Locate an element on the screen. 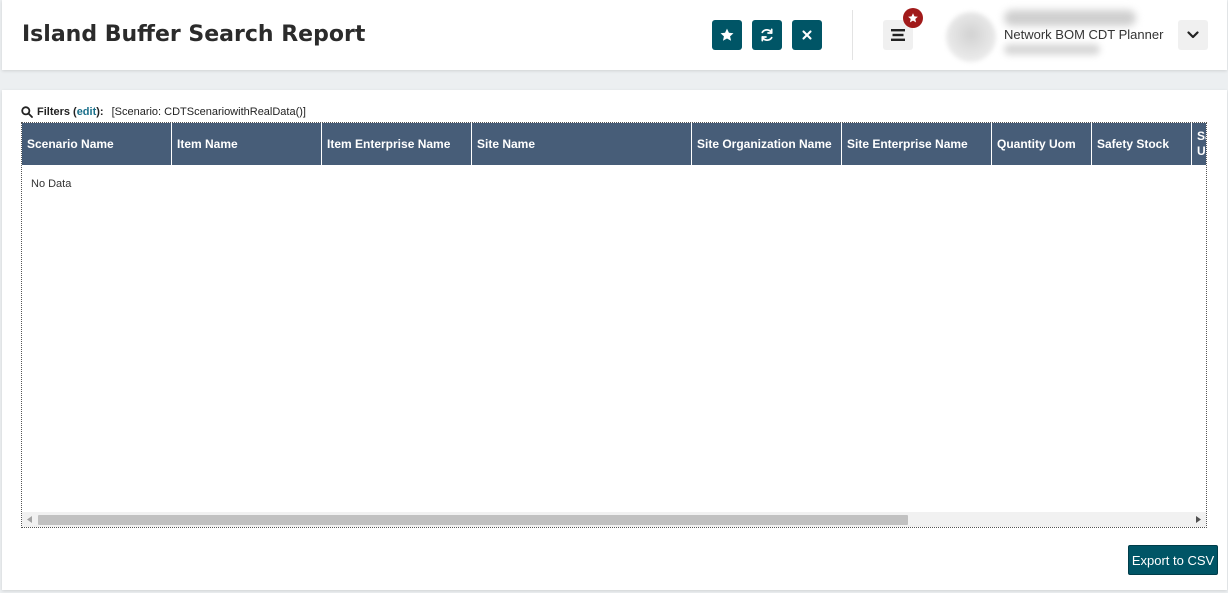 The width and height of the screenshot is (1228, 593). scroll-left-button is located at coordinates (29, 519).